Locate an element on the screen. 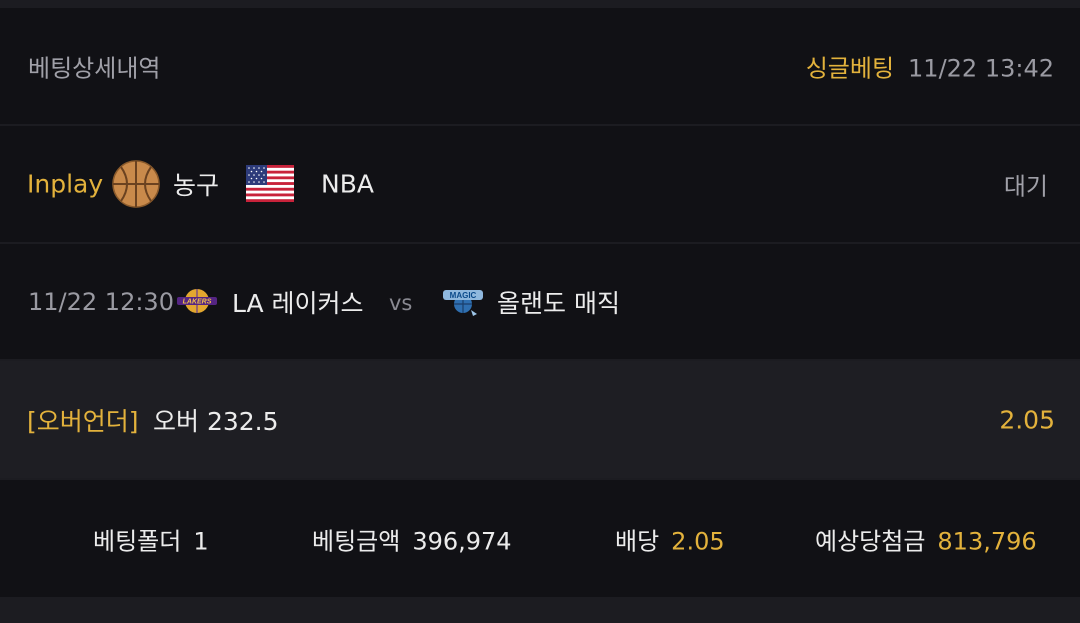 The image size is (1080, 623). expected-payout: 예상당첨금 813,796 is located at coordinates (926, 538).